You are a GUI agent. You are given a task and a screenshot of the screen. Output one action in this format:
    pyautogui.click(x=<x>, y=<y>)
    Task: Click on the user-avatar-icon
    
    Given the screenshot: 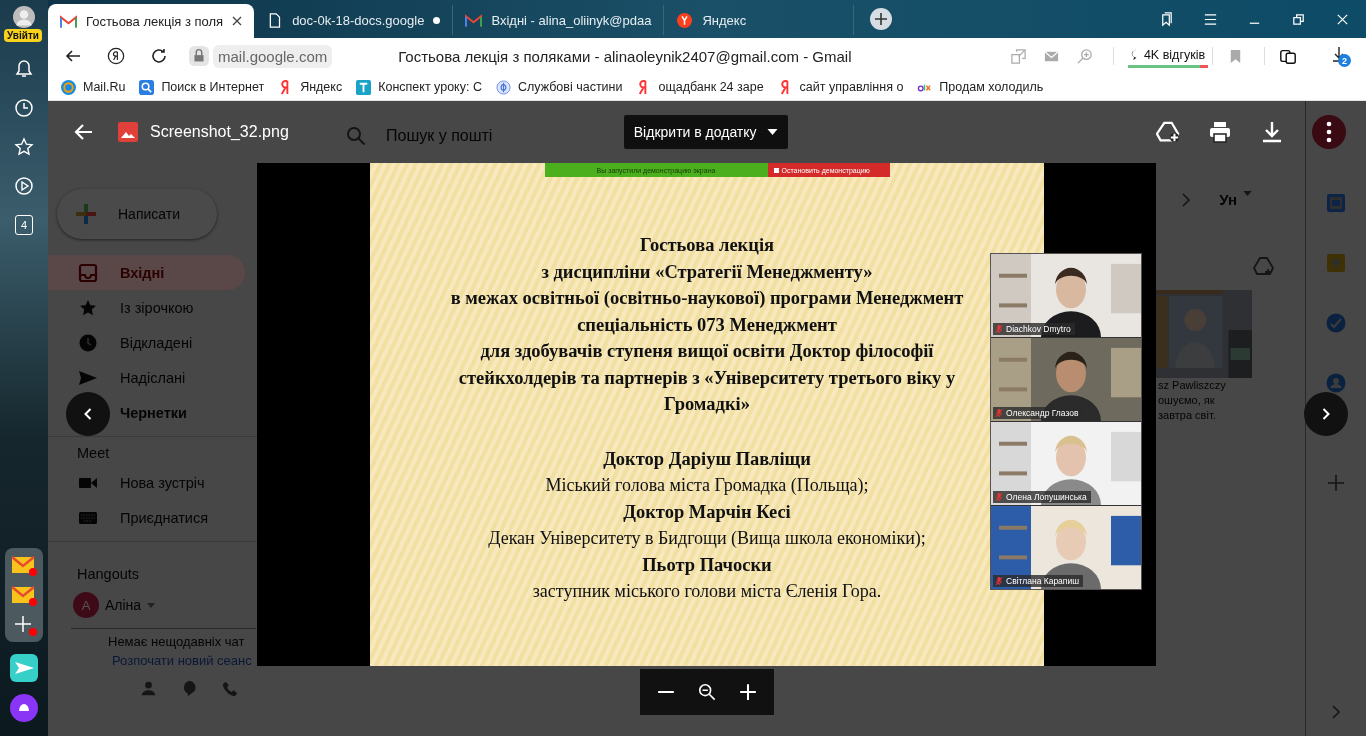 What is the action you would take?
    pyautogui.click(x=24, y=17)
    